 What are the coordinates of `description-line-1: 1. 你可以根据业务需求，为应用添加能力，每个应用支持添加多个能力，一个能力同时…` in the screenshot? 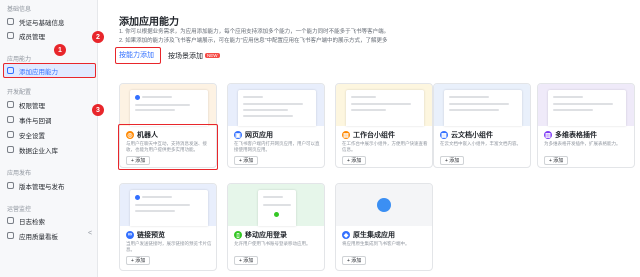 It's located at (254, 32).